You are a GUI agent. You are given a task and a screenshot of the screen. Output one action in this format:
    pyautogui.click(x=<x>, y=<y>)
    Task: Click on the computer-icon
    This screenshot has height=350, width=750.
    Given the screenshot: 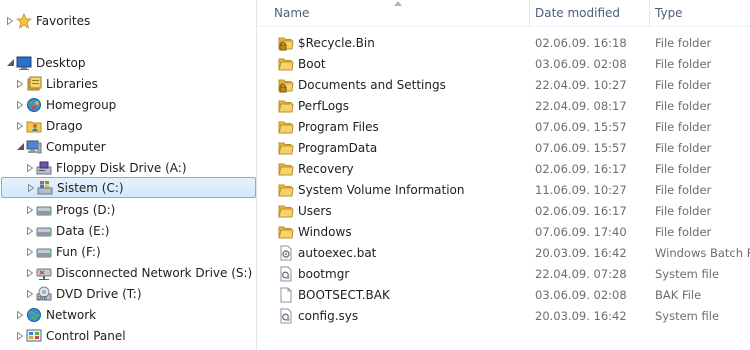 What is the action you would take?
    pyautogui.click(x=33, y=146)
    